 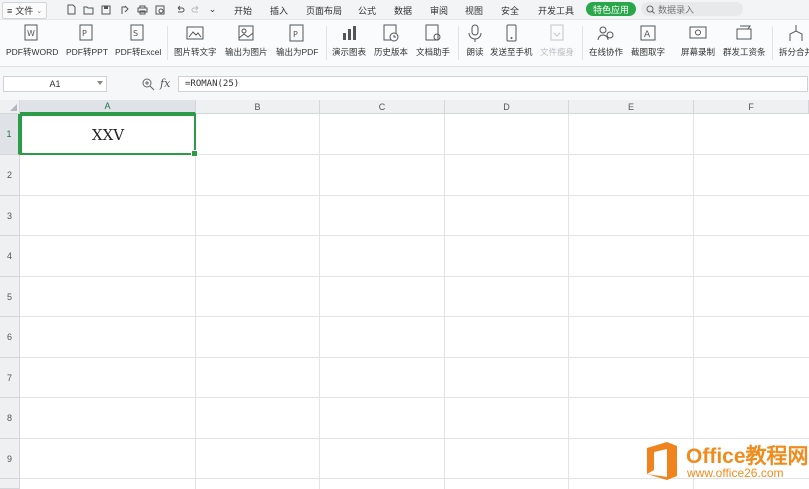 I want to click on history-version-button: 历史版本, so click(x=391, y=40).